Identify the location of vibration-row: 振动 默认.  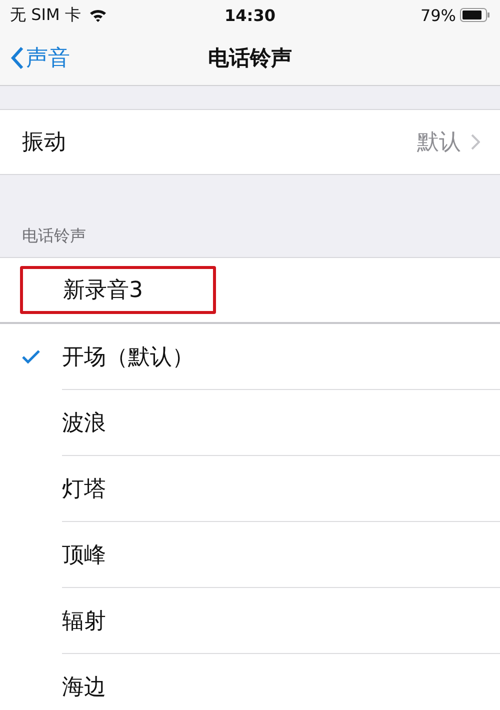
(250, 142).